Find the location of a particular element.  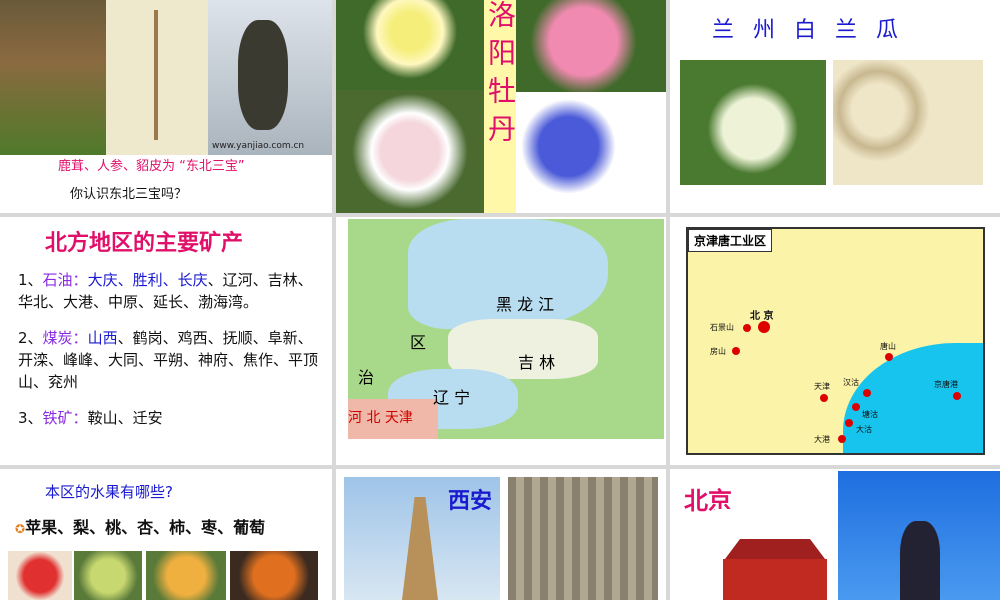

title: 北方地区的主要矿产 is located at coordinates (144, 243).